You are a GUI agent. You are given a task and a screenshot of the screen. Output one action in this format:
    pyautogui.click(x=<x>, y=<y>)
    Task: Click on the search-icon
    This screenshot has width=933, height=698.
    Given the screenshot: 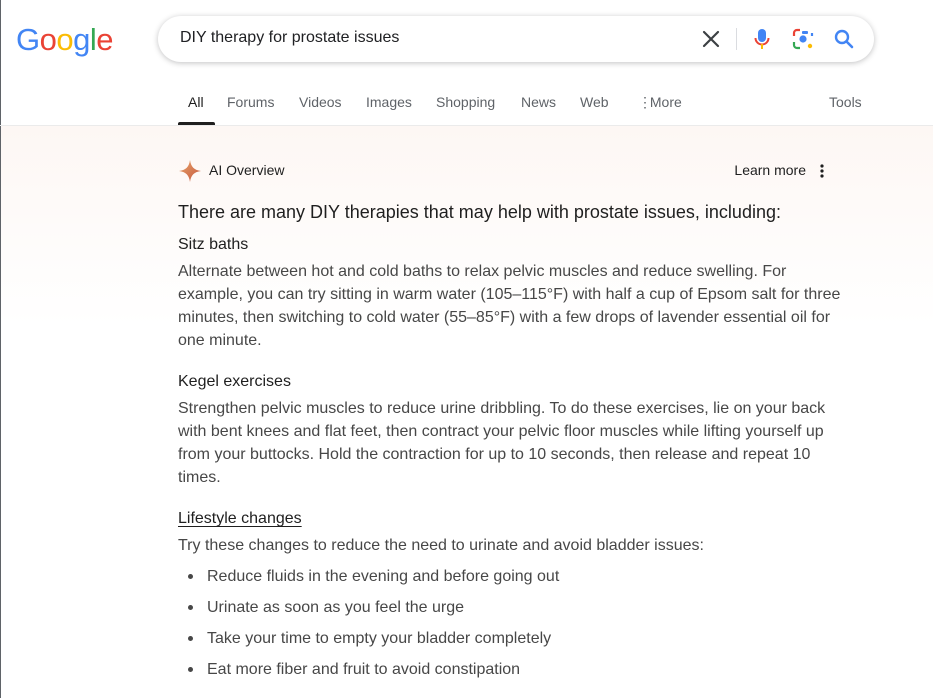 What is the action you would take?
    pyautogui.click(x=844, y=39)
    